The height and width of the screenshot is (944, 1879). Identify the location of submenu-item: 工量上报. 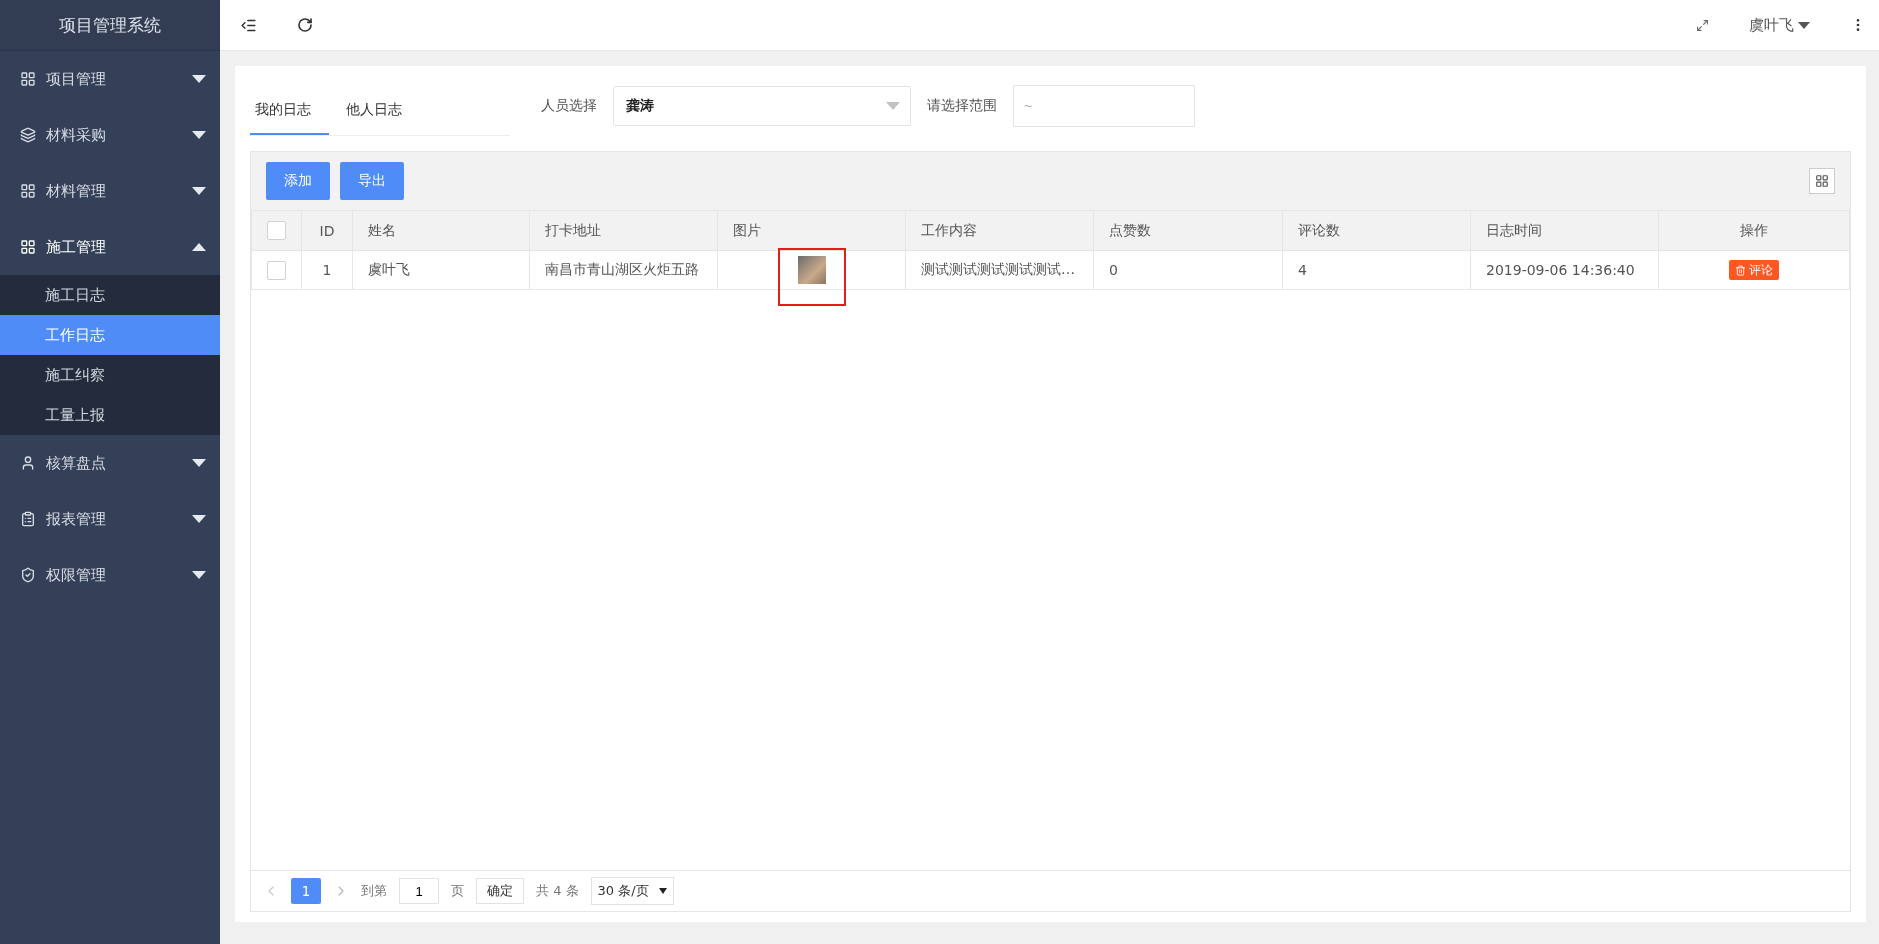
(110, 415).